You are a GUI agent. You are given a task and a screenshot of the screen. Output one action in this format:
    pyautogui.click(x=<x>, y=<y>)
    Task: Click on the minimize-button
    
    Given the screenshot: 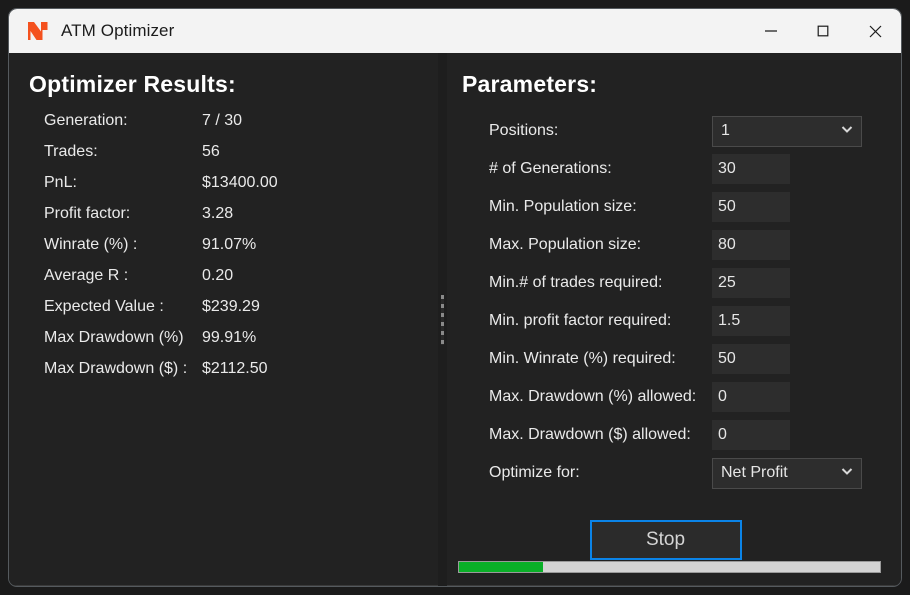 What is the action you would take?
    pyautogui.click(x=771, y=31)
    